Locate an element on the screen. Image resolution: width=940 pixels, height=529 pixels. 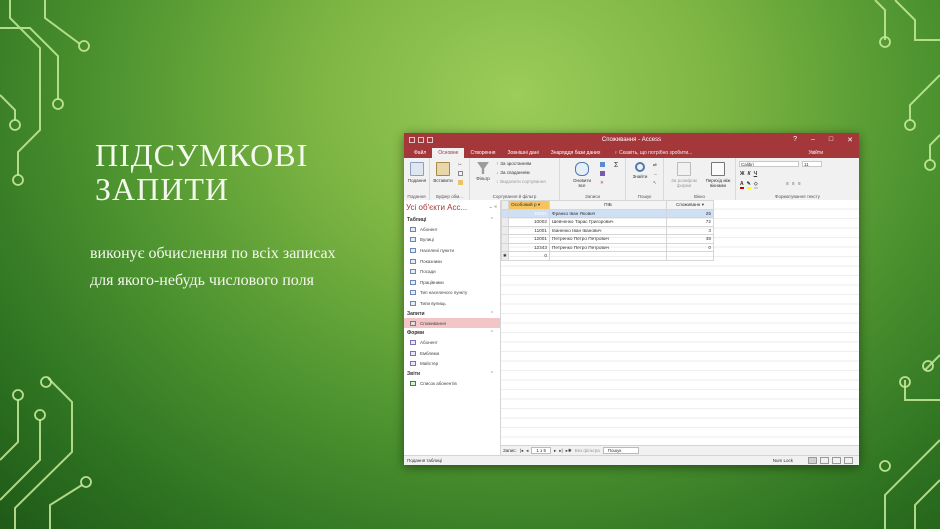
nav-section-header: Звіти ⌃ is located at coordinates (452, 374).